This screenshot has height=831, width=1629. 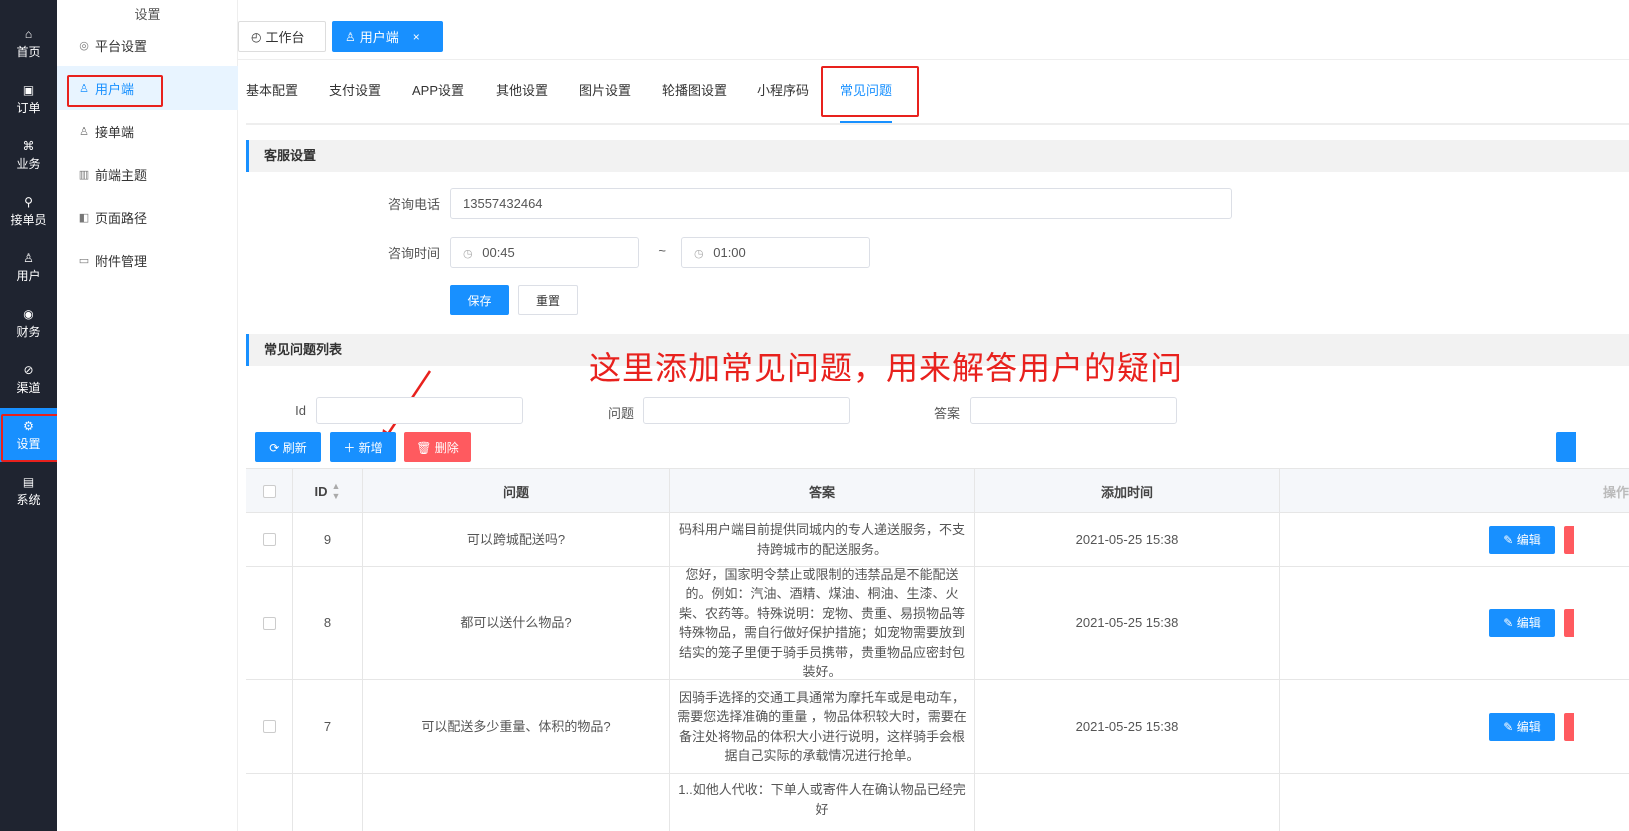 What do you see at coordinates (28, 145) in the screenshot?
I see `business-icon: ⌘` at bounding box center [28, 145].